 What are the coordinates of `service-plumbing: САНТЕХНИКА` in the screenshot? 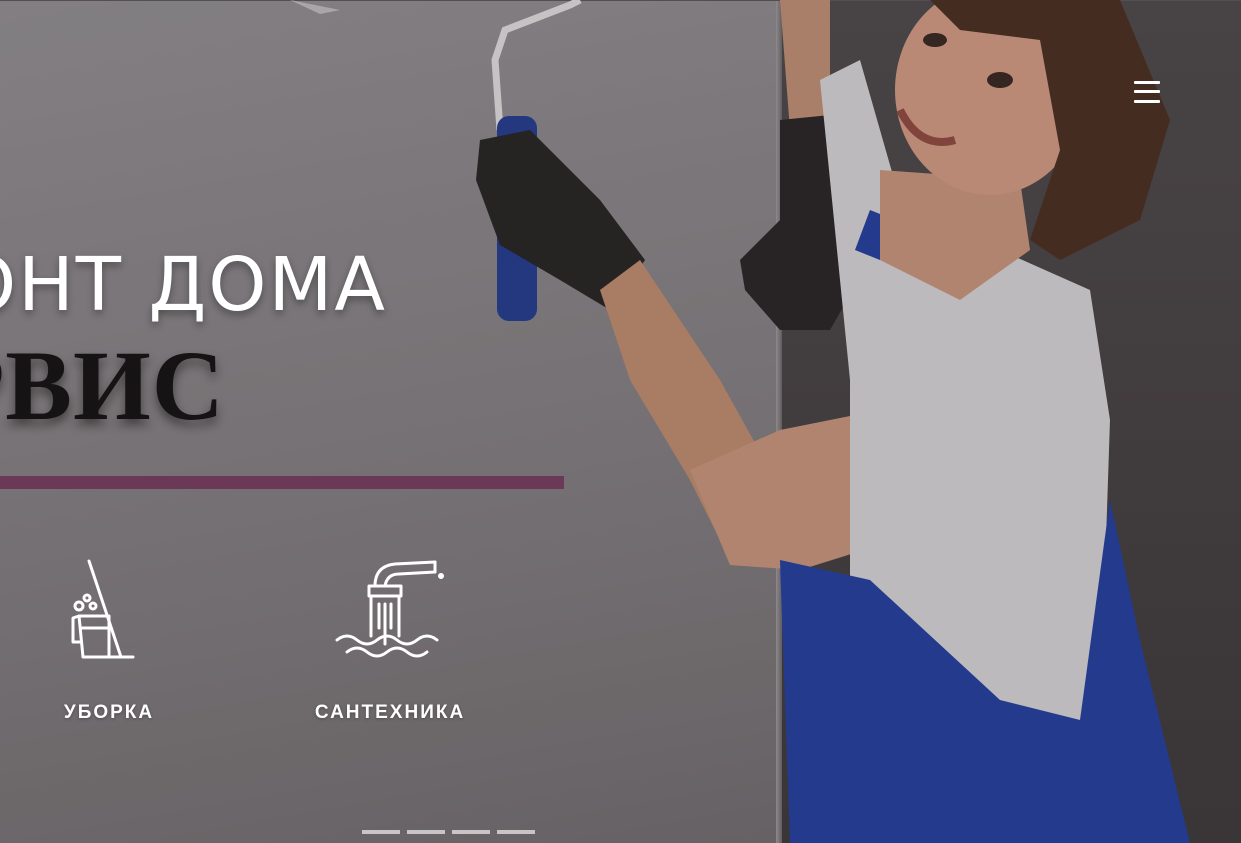 It's located at (390, 640).